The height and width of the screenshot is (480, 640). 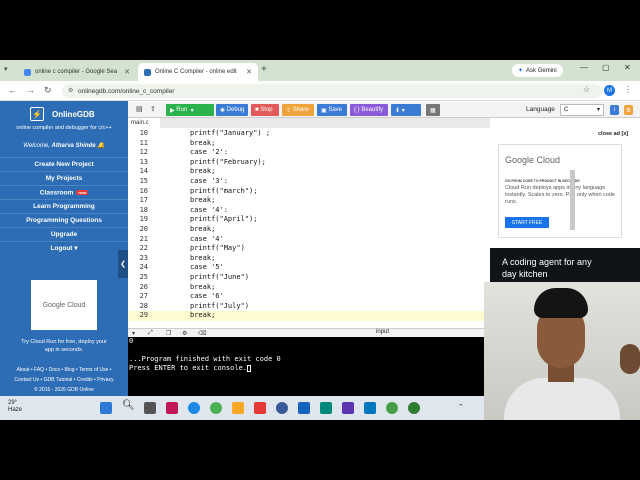 I want to click on new-tab-icon: +, so click(x=264, y=69).